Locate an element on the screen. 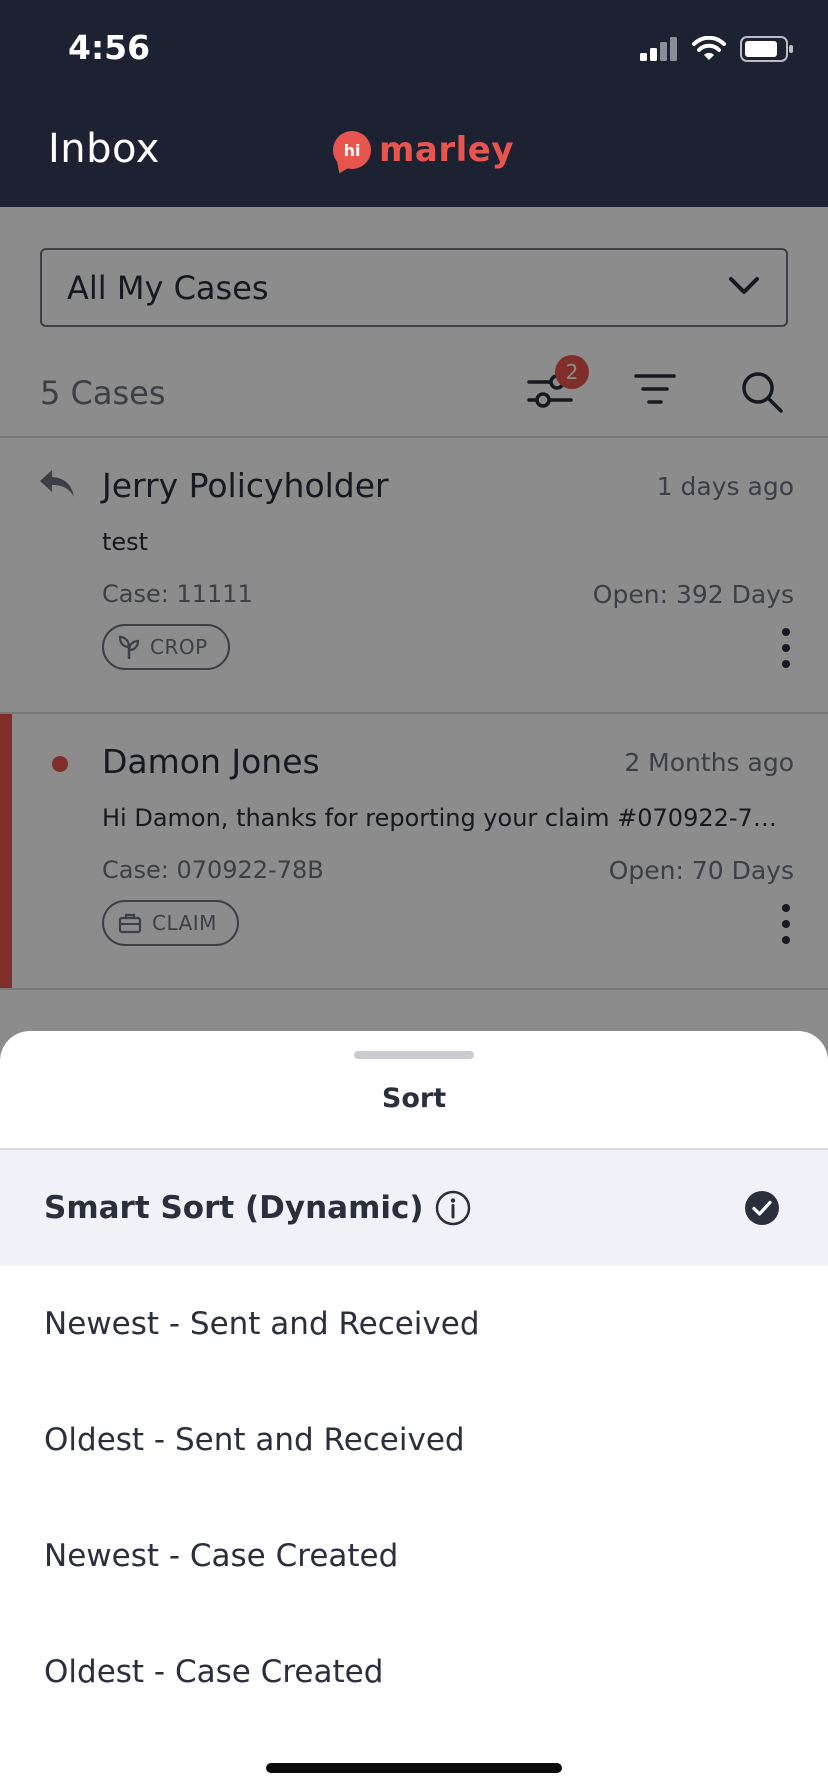 Image resolution: width=828 pixels, height=1792 pixels. marley-logo: hi marley is located at coordinates (423, 150).